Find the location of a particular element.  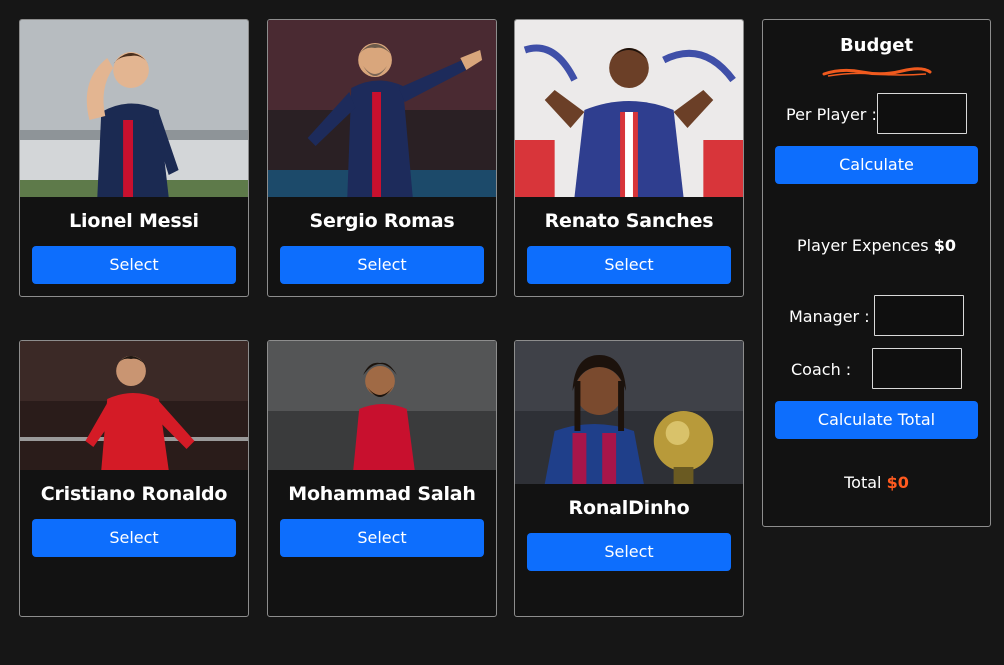

player-name: Renato Sanches is located at coordinates (629, 221).